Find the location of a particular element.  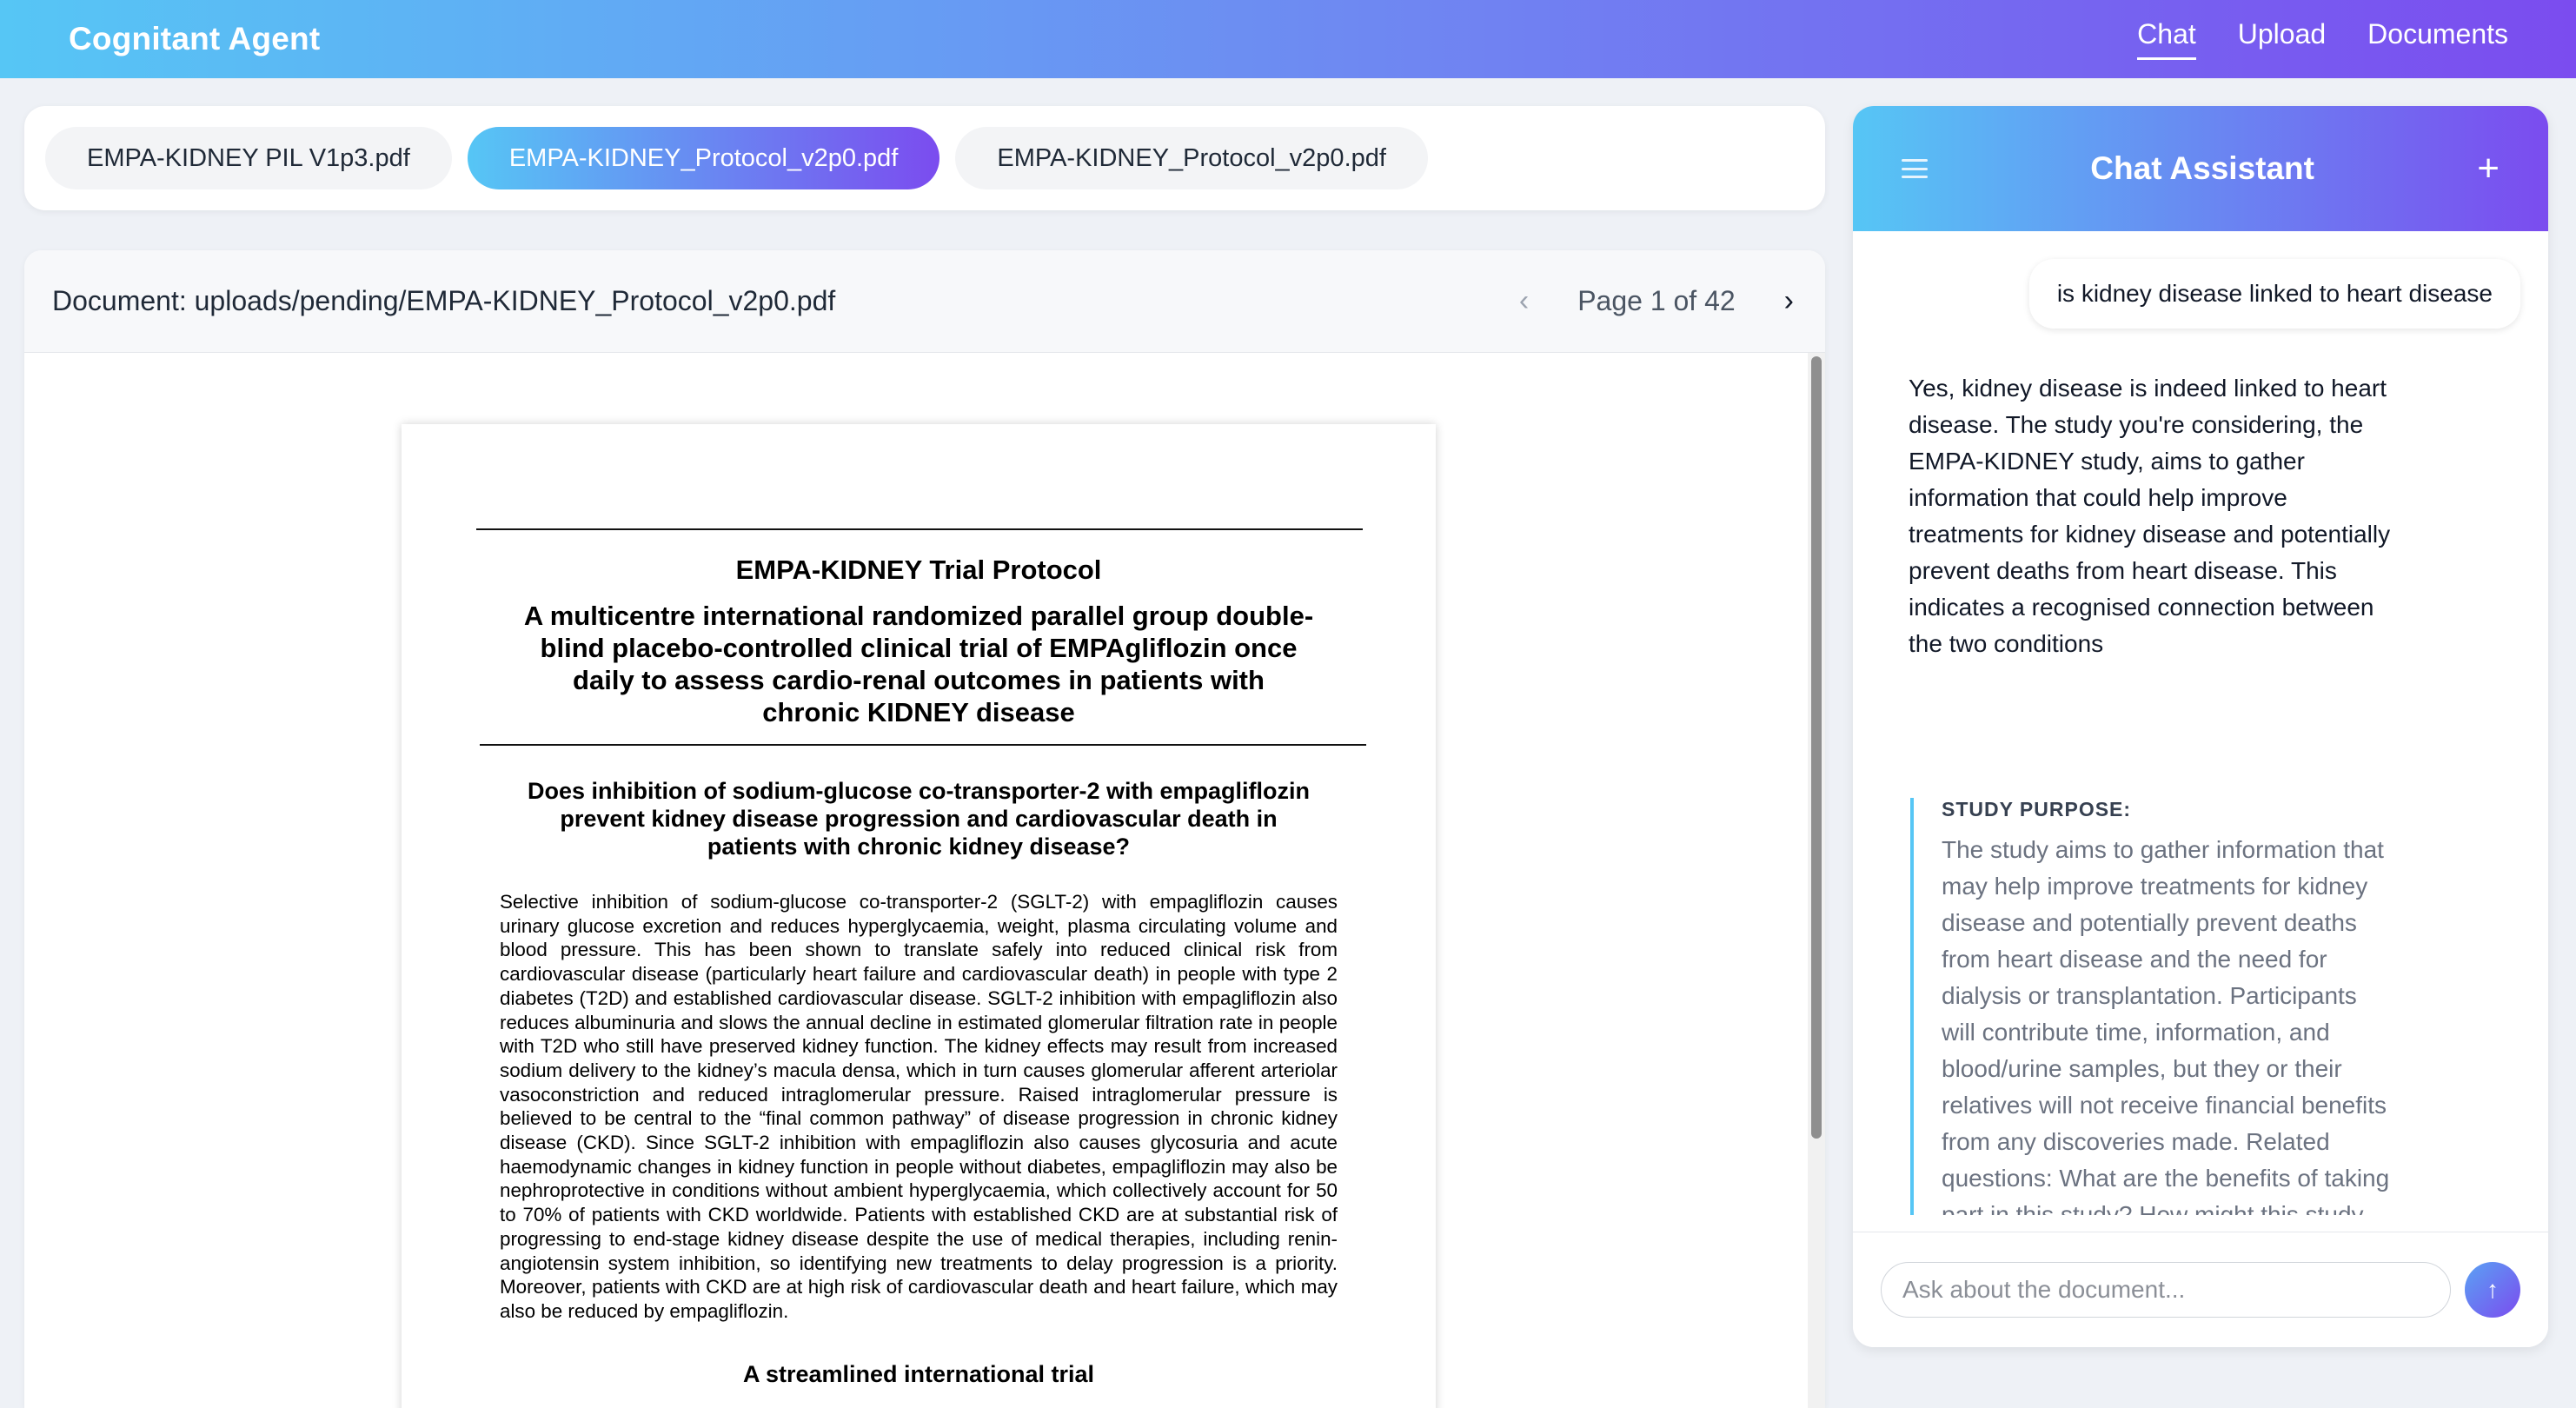

tab-empa-kidney-pil: EMPA-KIDNEY PIL V1p3.pdf is located at coordinates (248, 158).